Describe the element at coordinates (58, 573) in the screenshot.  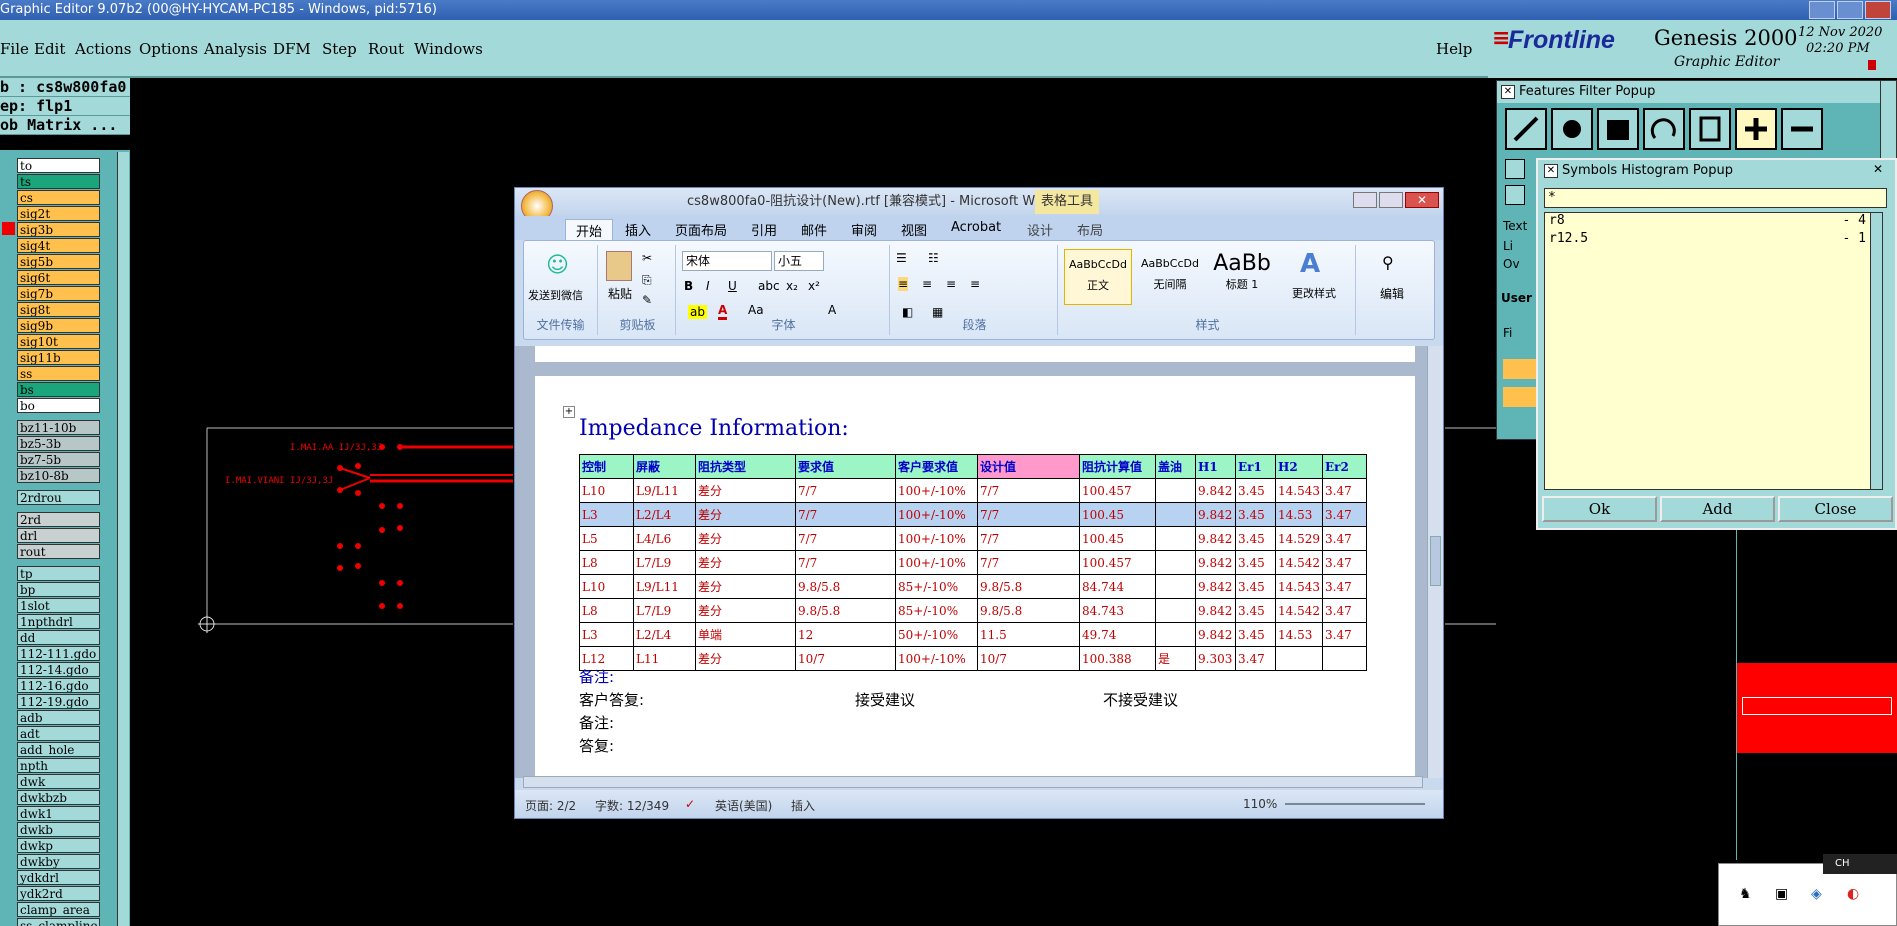
I see `layer-item: tp` at that location.